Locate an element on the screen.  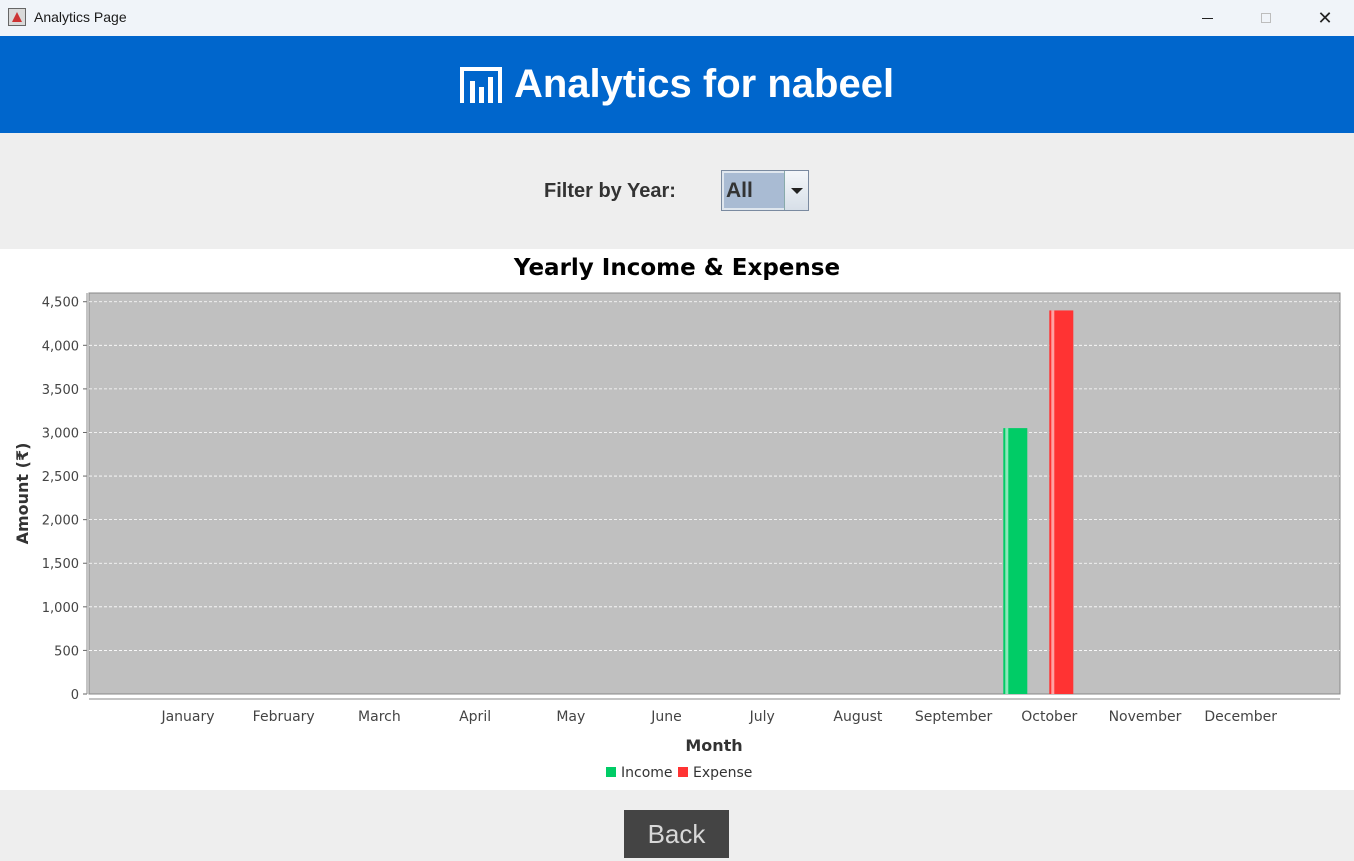
y-tick-label: 4,000 is located at coordinates (60, 346).